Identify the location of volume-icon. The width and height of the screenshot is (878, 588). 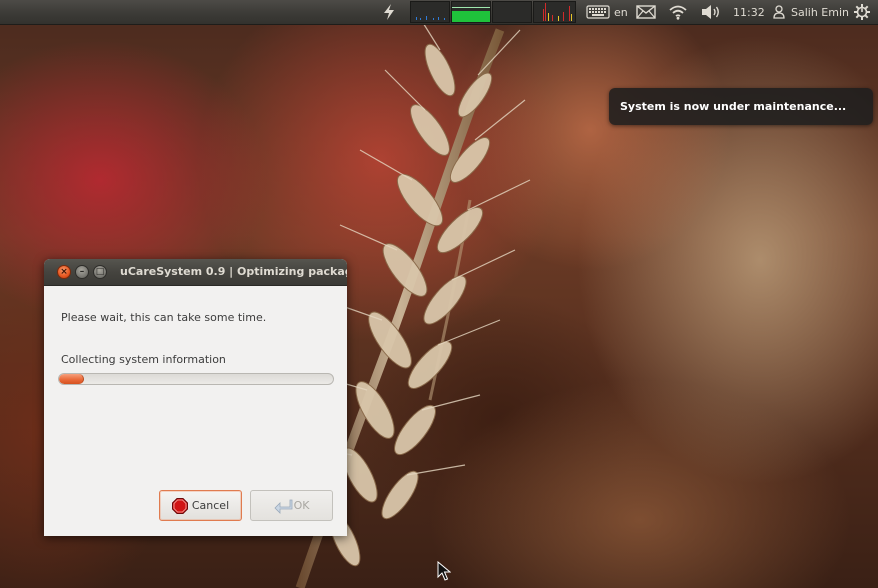
(711, 12).